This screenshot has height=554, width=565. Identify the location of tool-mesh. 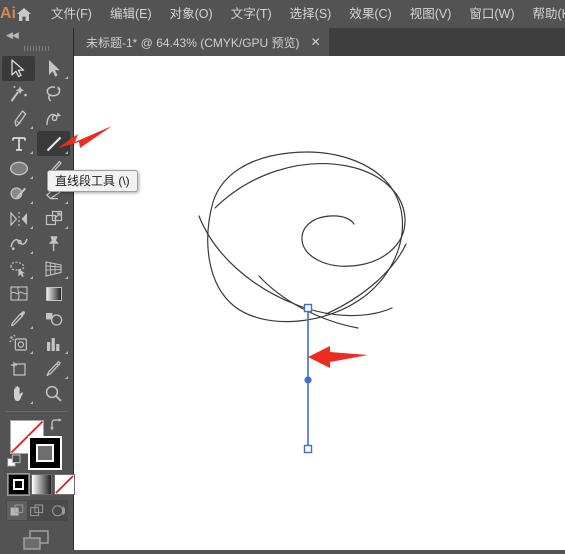
(18, 293).